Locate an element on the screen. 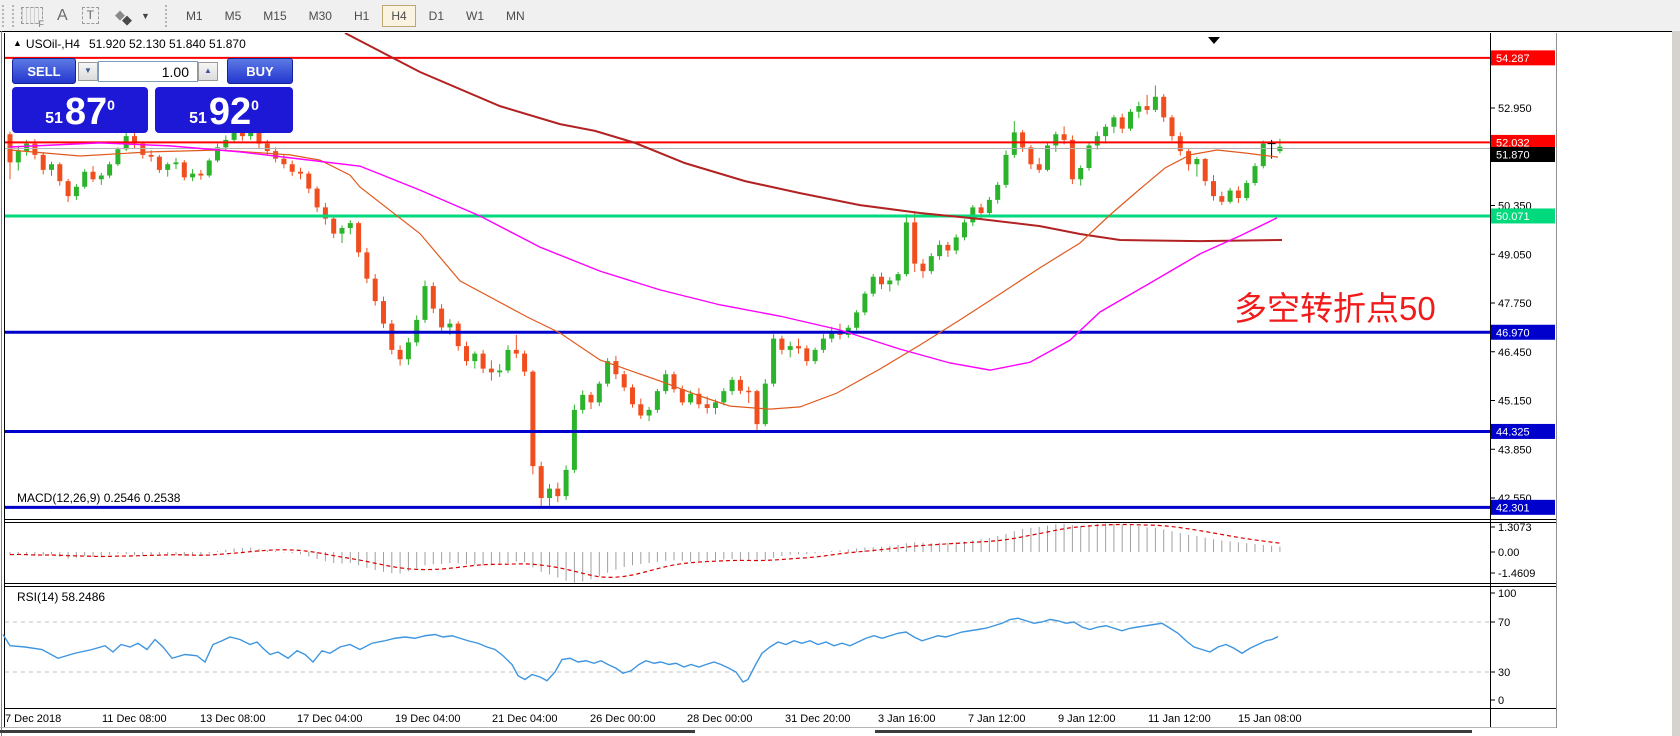 The width and height of the screenshot is (1680, 736). volume-input is located at coordinates (148, 71).